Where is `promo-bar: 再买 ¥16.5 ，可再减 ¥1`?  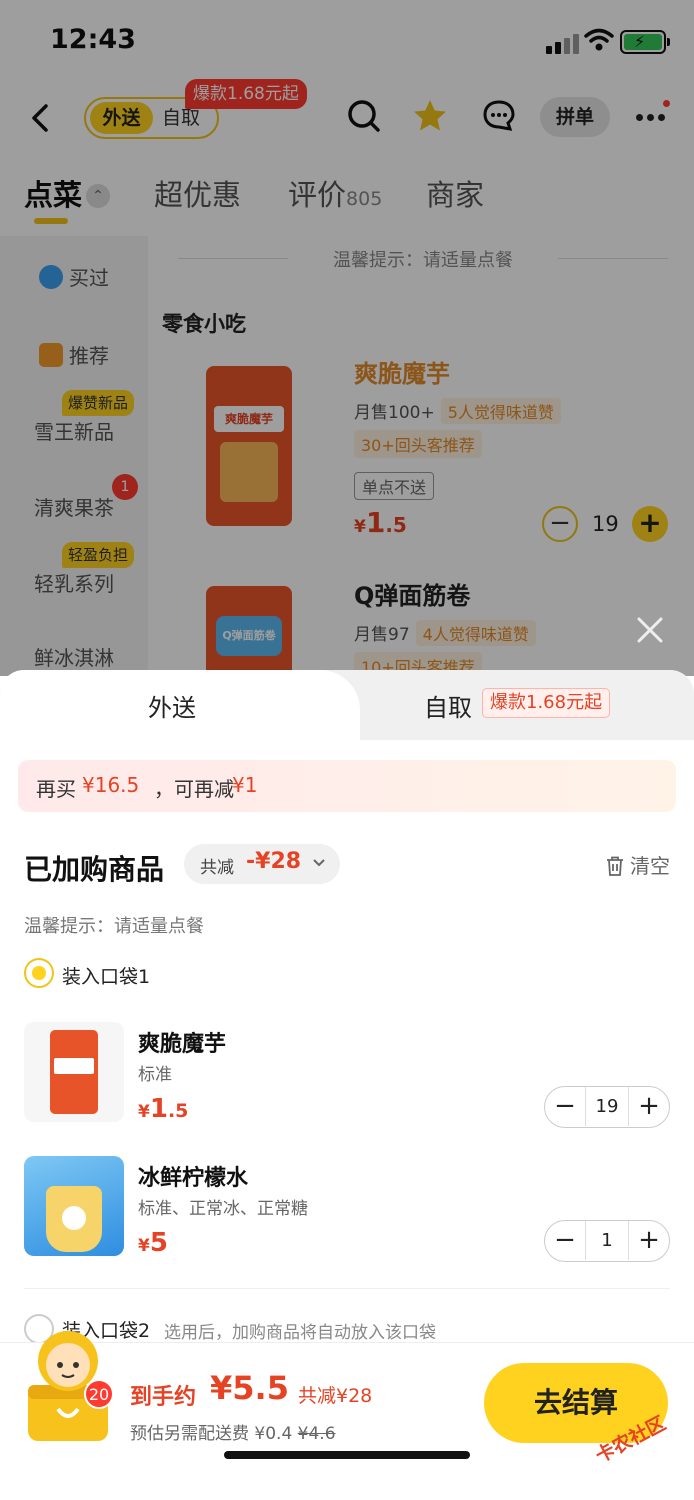 promo-bar: 再买 ¥16.5 ，可再减 ¥1 is located at coordinates (347, 786).